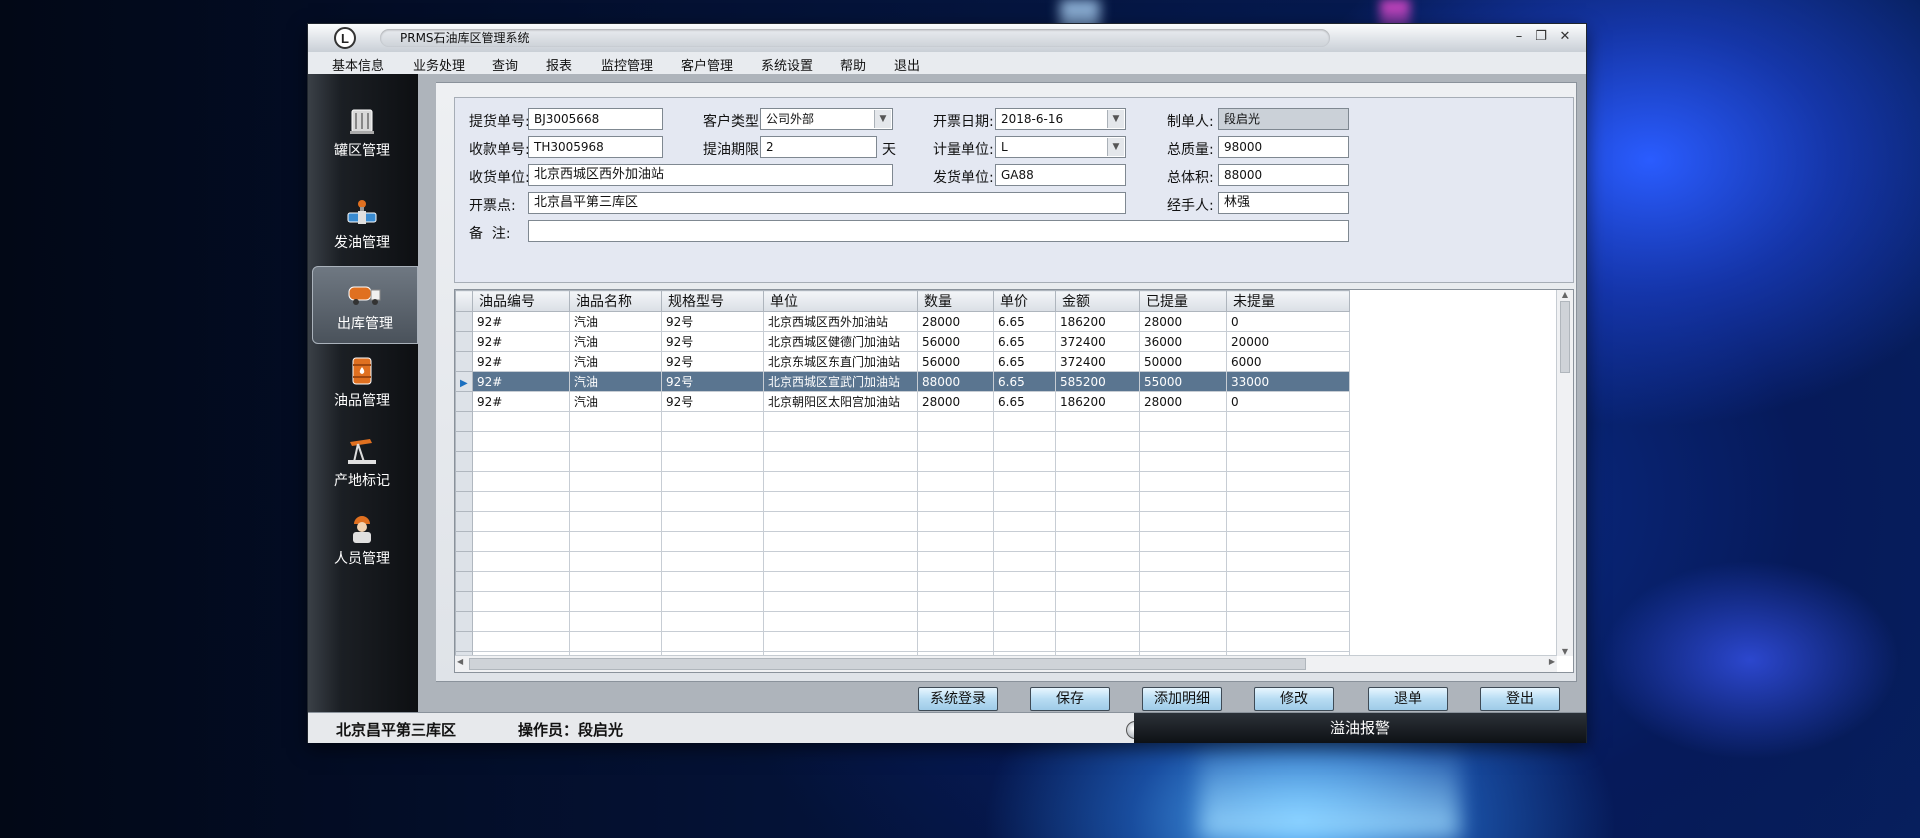  Describe the element at coordinates (1288, 301) in the screenshot. I see `col-header-unpicked: 未提量` at that location.